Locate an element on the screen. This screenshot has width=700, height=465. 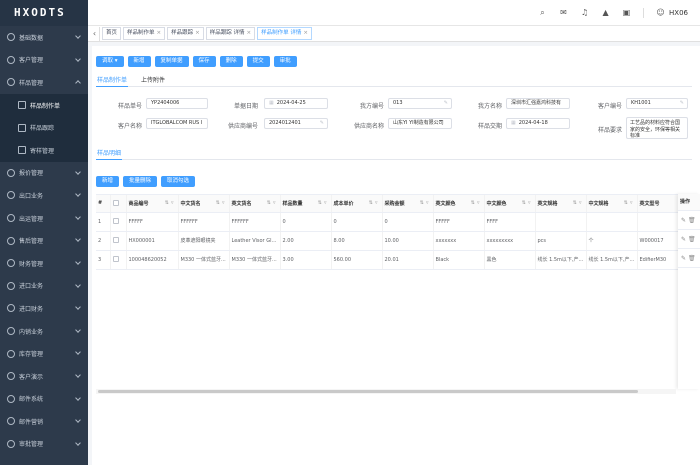
details-button: 新增 is located at coordinates (108, 181).